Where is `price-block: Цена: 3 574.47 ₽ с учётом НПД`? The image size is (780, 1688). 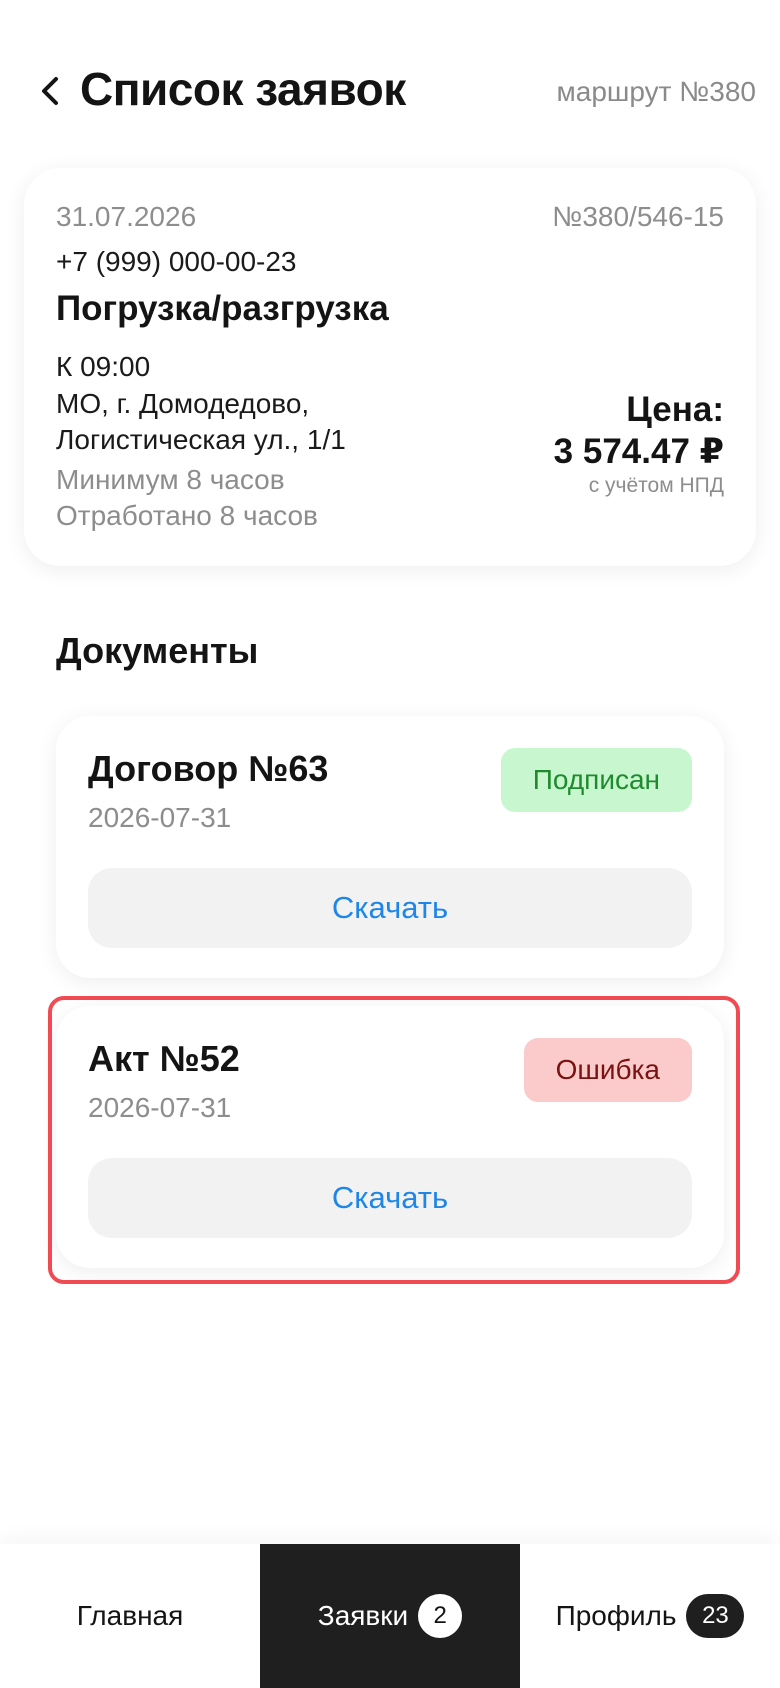 price-block: Цена: 3 574.47 ₽ с учётом НПД is located at coordinates (639, 444).